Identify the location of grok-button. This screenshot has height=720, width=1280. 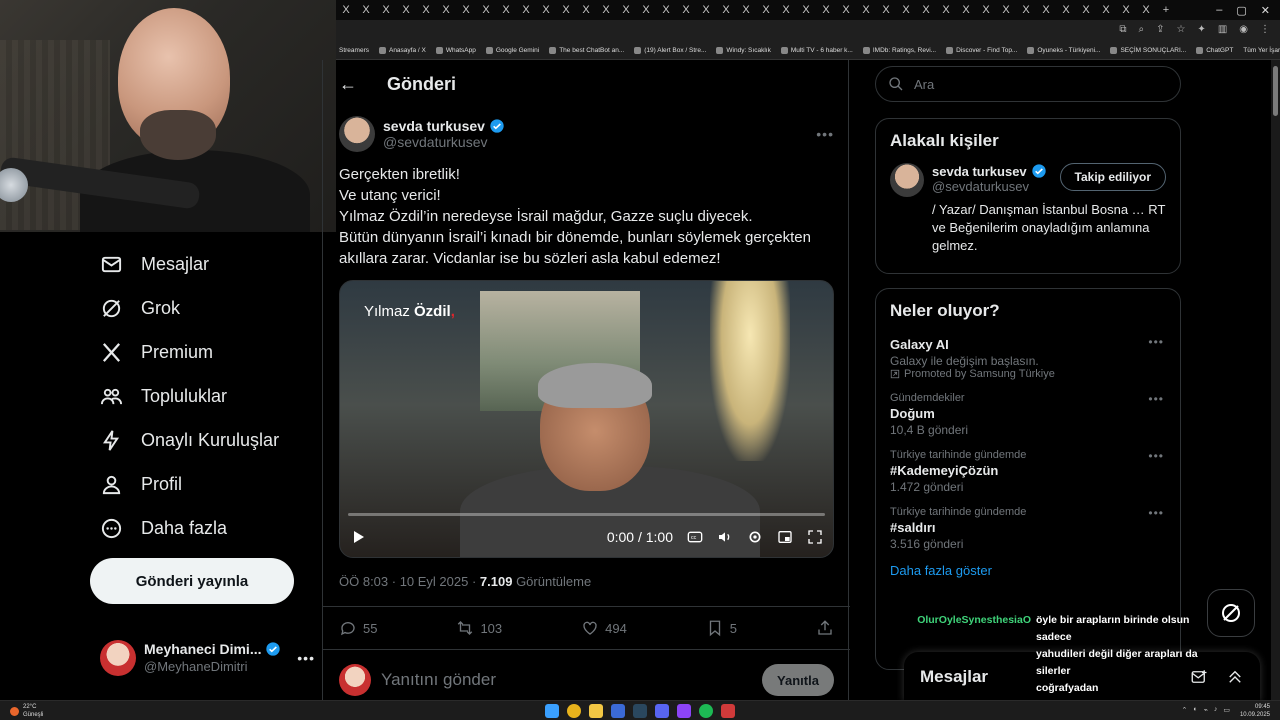
(1231, 613).